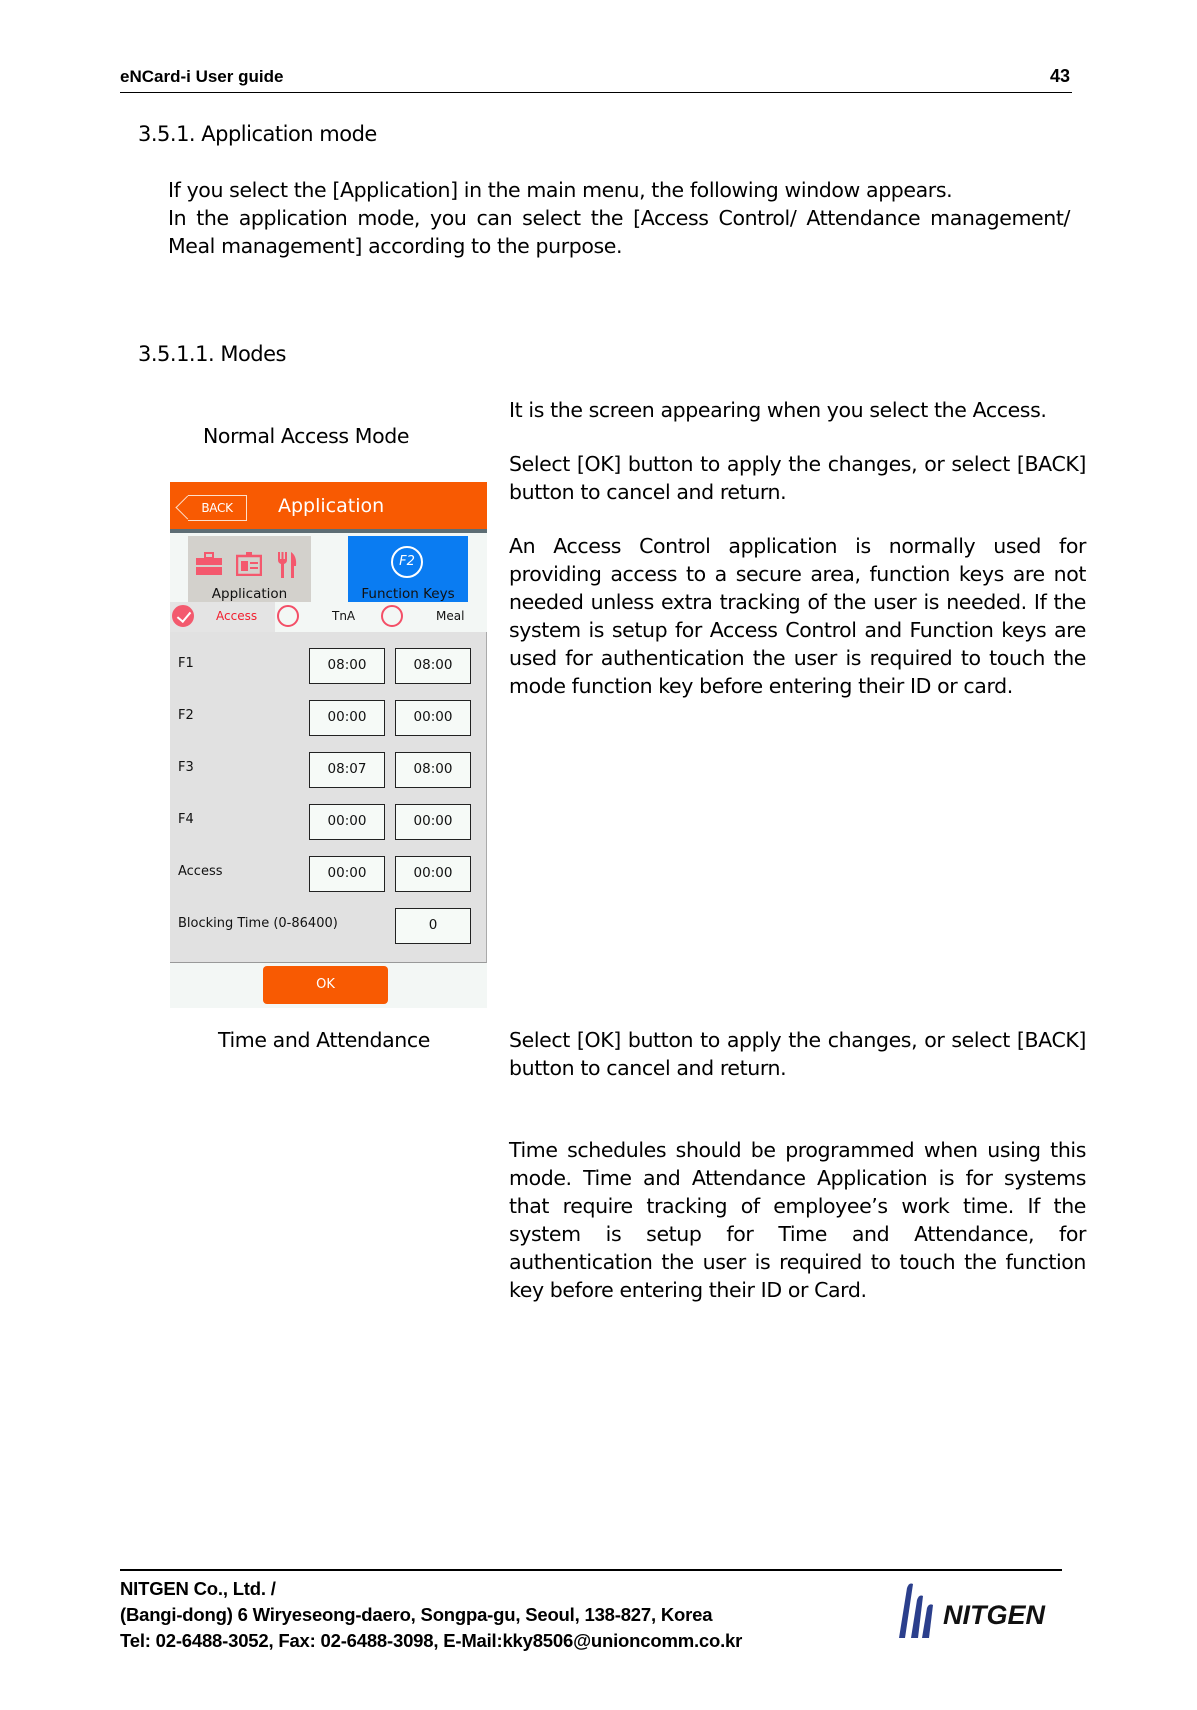 This screenshot has width=1197, height=1710. Describe the element at coordinates (186, 767) in the screenshot. I see `row-label-f3: F3` at that location.